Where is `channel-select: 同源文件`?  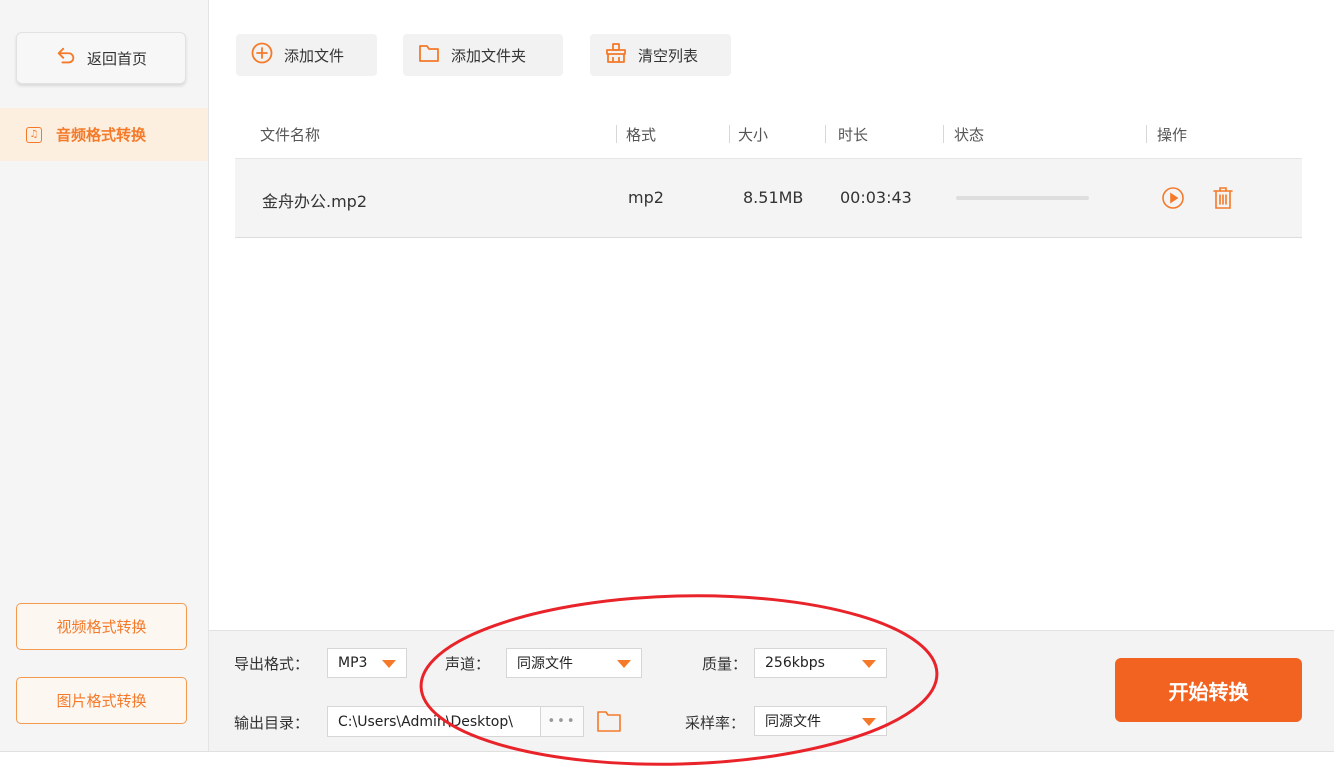
channel-select: 同源文件 is located at coordinates (574, 663).